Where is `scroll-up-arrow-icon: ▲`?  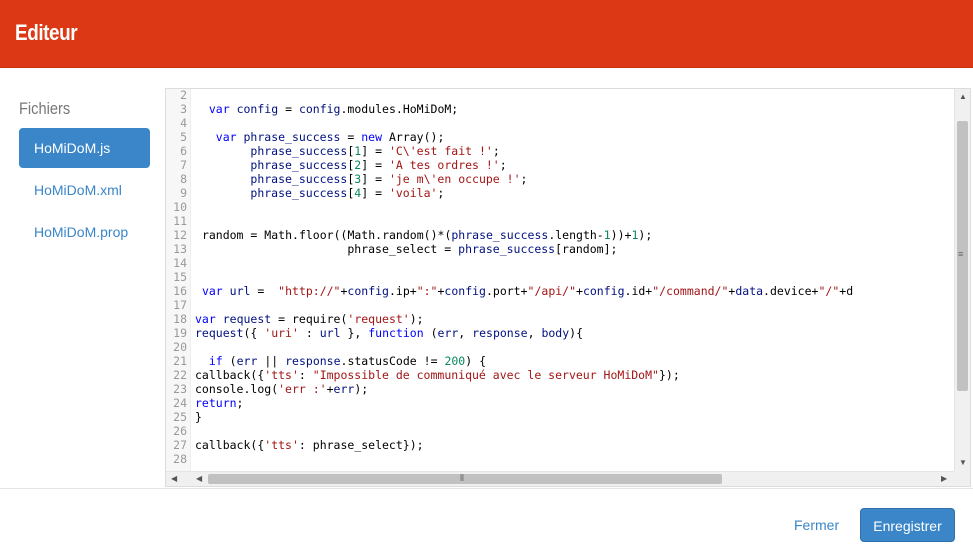 scroll-up-arrow-icon: ▲ is located at coordinates (963, 97).